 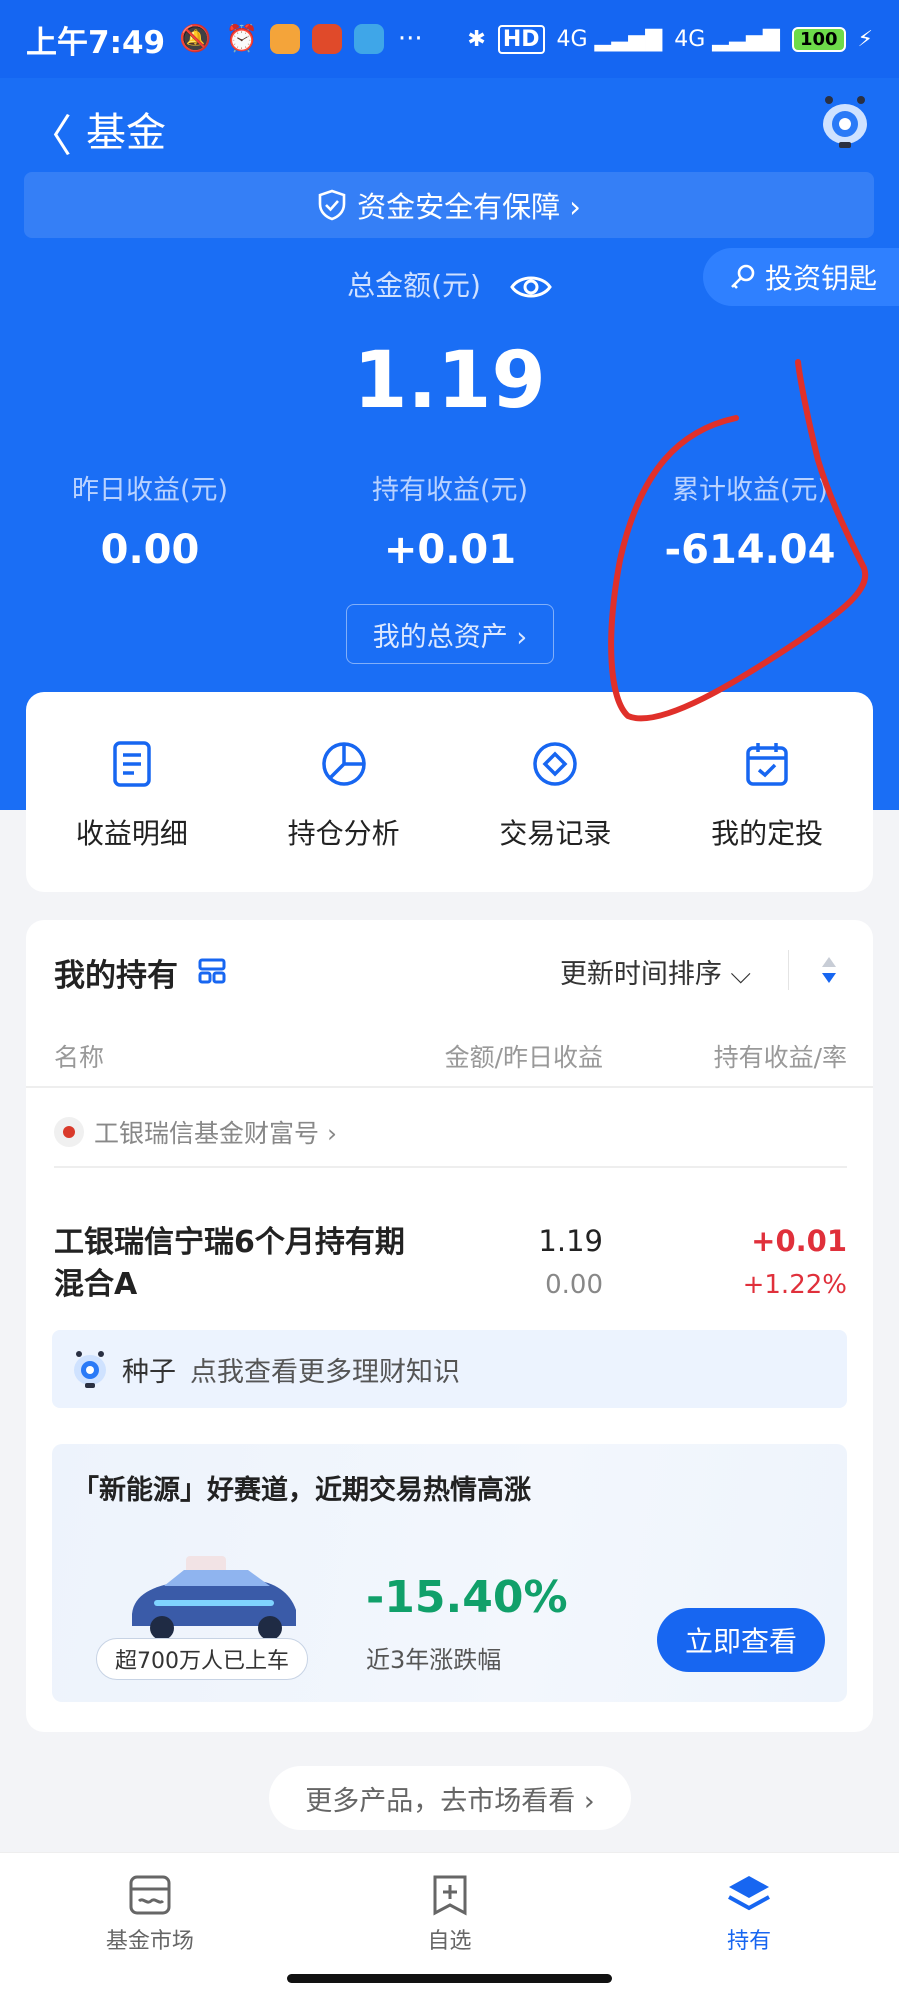 I want to click on holdings-title: 我的持有, so click(x=116, y=976).